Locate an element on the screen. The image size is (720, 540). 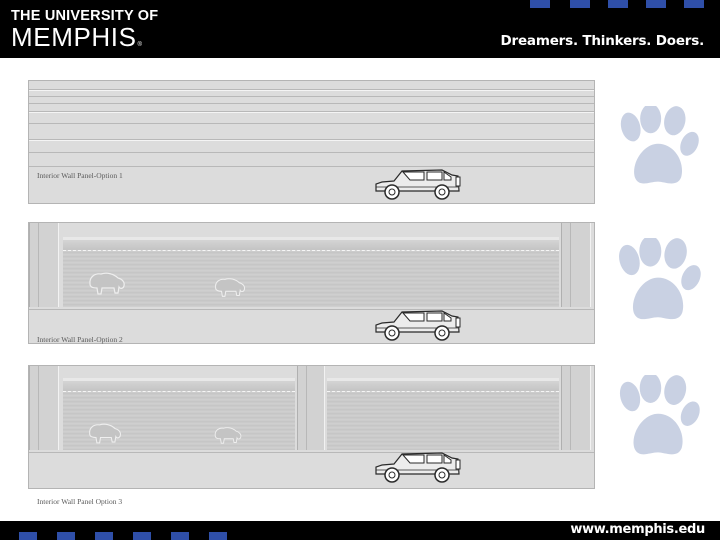
footer-accent-squares is located at coordinates (150, 536).